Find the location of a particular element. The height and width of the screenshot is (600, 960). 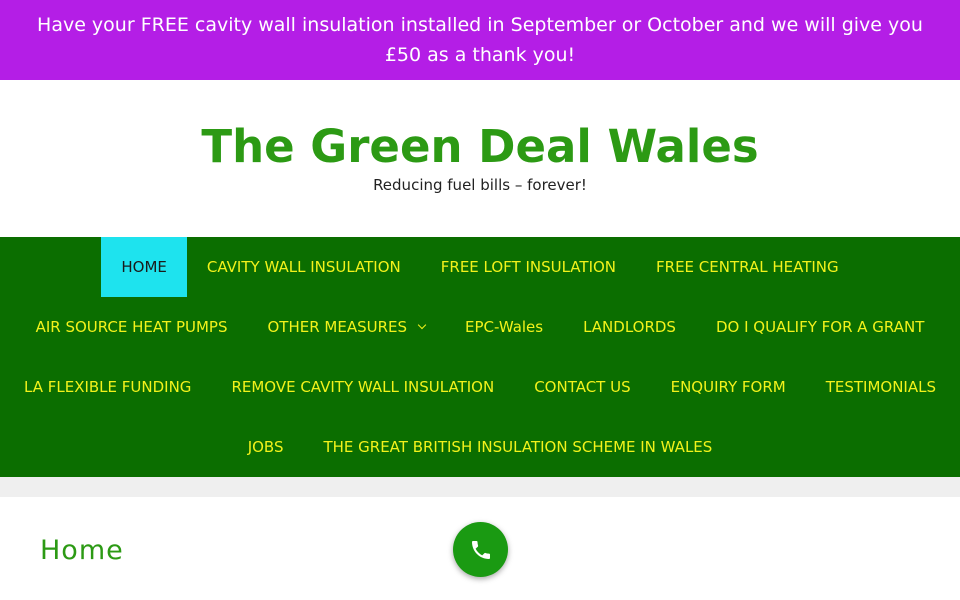

nav-item-la-flexible-funding: LA FLEXIBLE FUNDING is located at coordinates (107, 387).